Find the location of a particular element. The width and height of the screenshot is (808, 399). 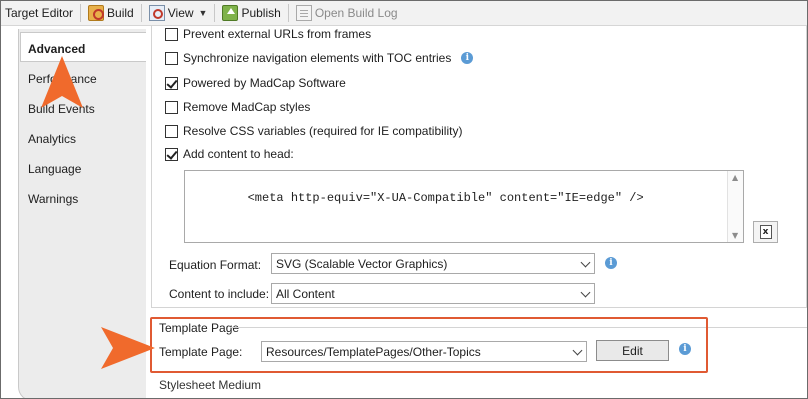

sidebar-item-advanced: Advanced is located at coordinates (83, 47).